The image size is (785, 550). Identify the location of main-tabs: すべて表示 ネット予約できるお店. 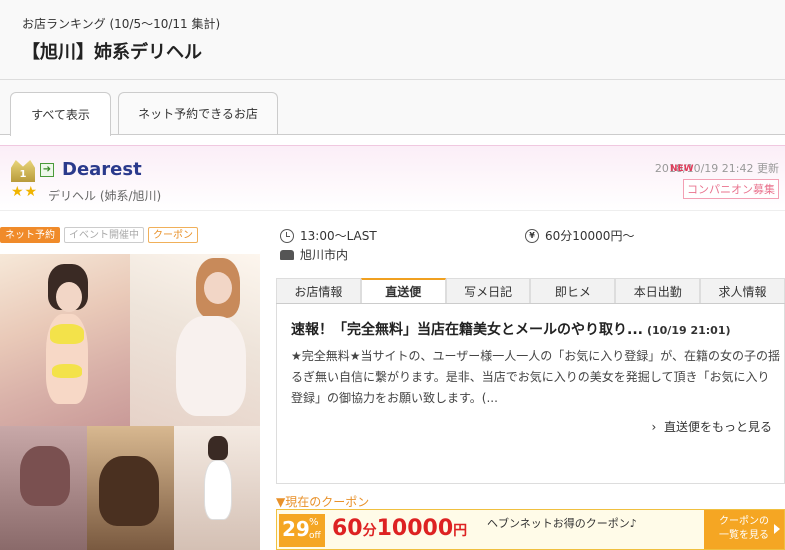
(392, 108).